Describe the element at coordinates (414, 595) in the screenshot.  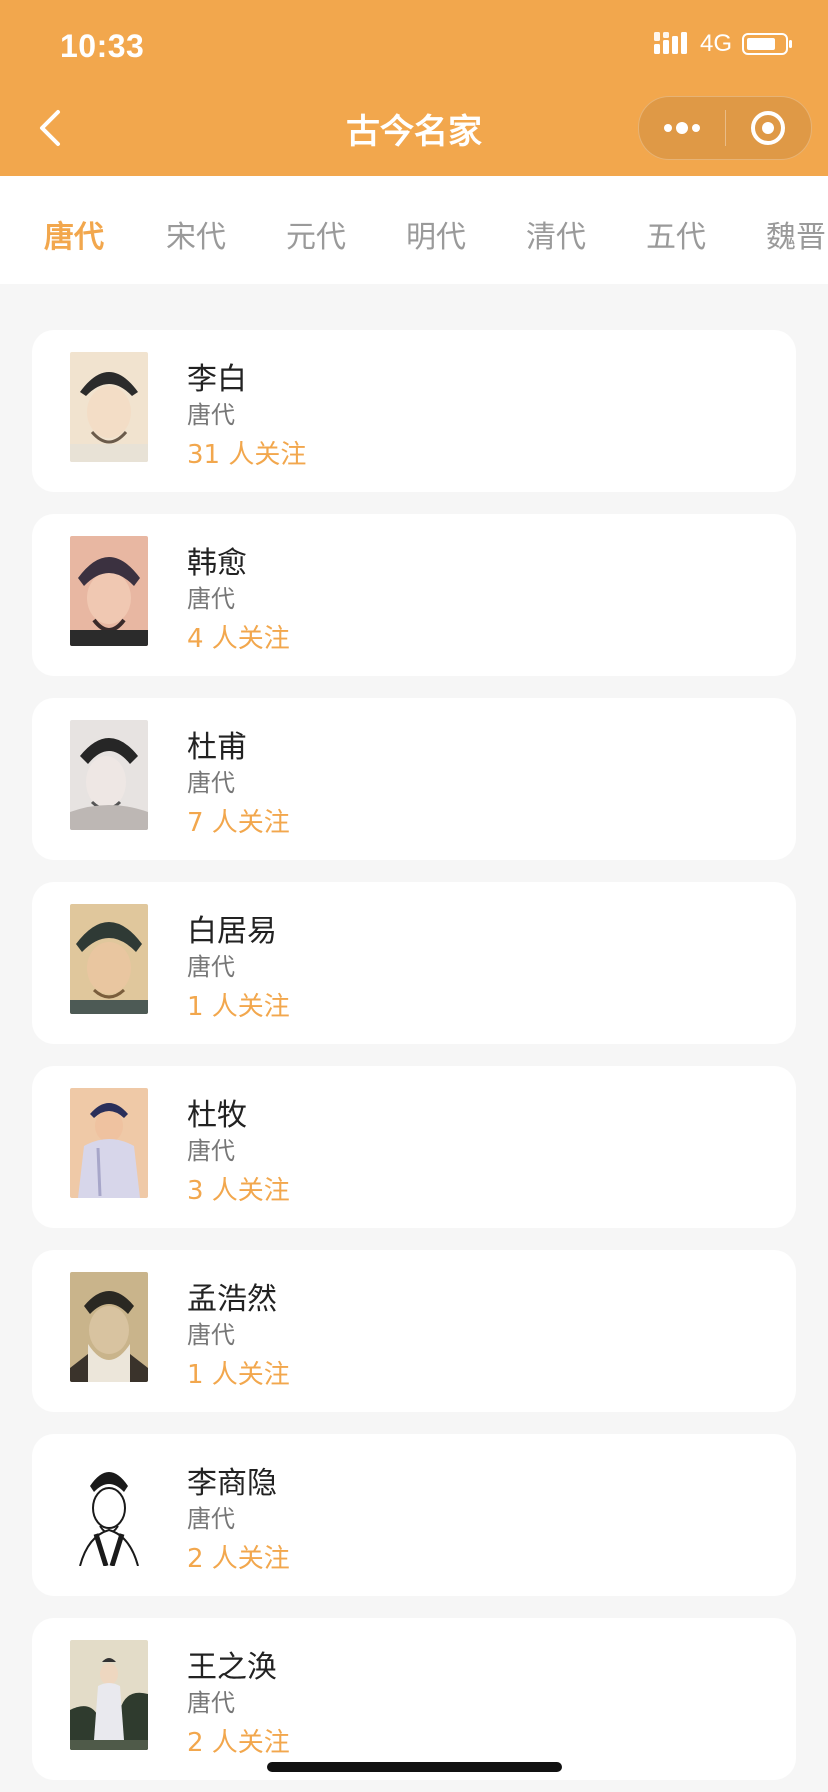
I see `poet-card: 韩愈 唐代 4 人关注` at that location.